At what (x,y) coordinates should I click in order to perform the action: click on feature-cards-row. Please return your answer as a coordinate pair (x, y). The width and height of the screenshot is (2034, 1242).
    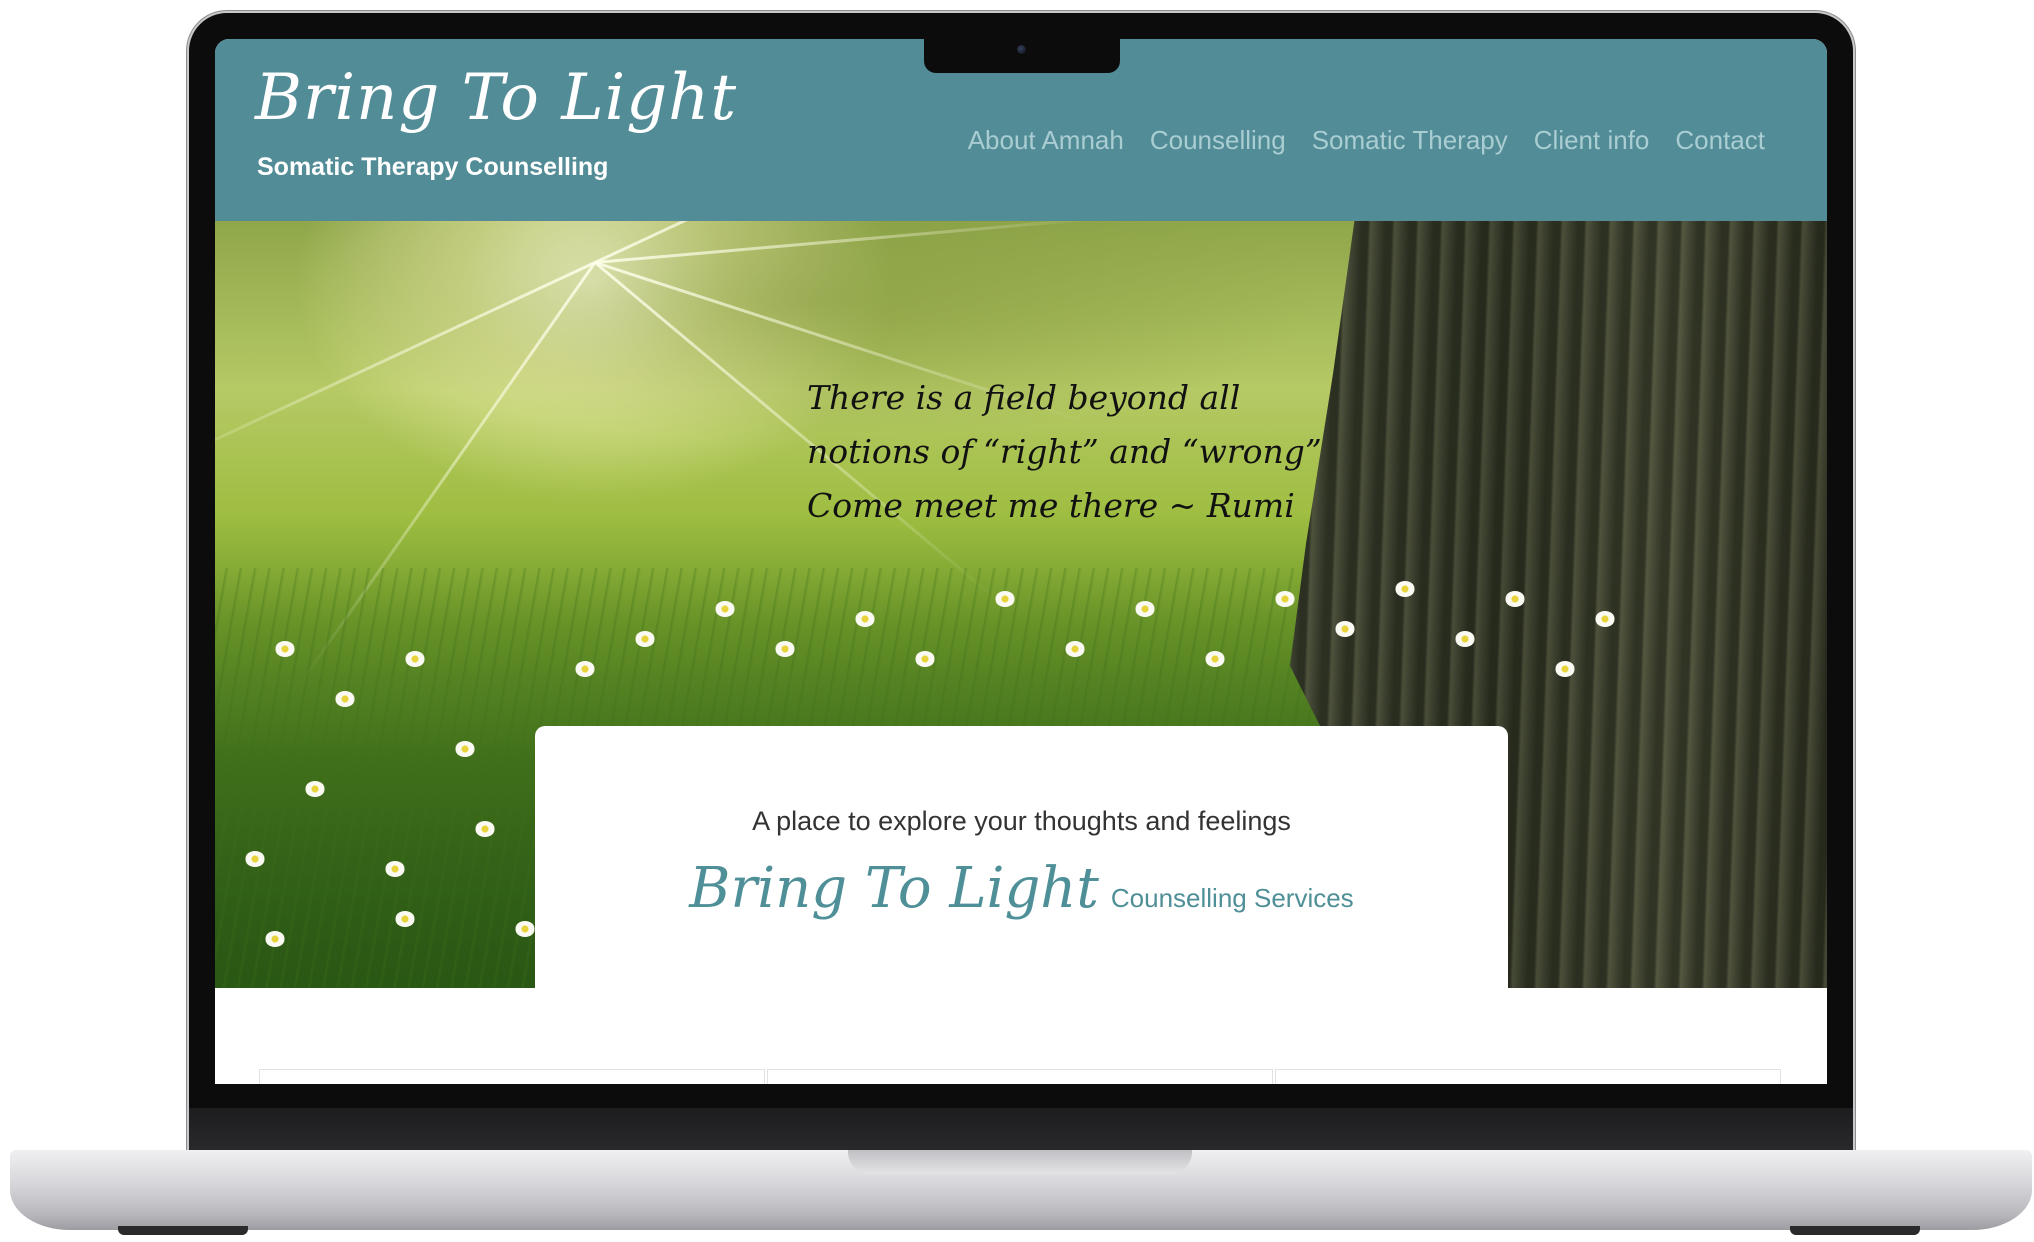
    Looking at the image, I should click on (1020, 1076).